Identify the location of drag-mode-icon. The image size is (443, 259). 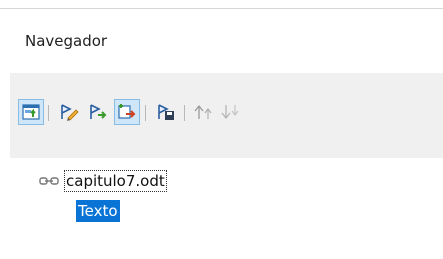
(127, 111).